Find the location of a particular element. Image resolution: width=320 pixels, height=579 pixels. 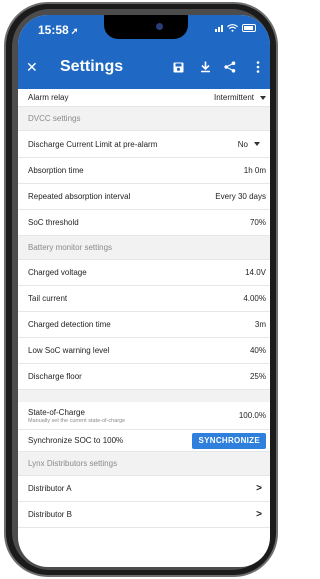

state-of-charge-subtitle: Manually set the current state-of-charge is located at coordinates (77, 420).